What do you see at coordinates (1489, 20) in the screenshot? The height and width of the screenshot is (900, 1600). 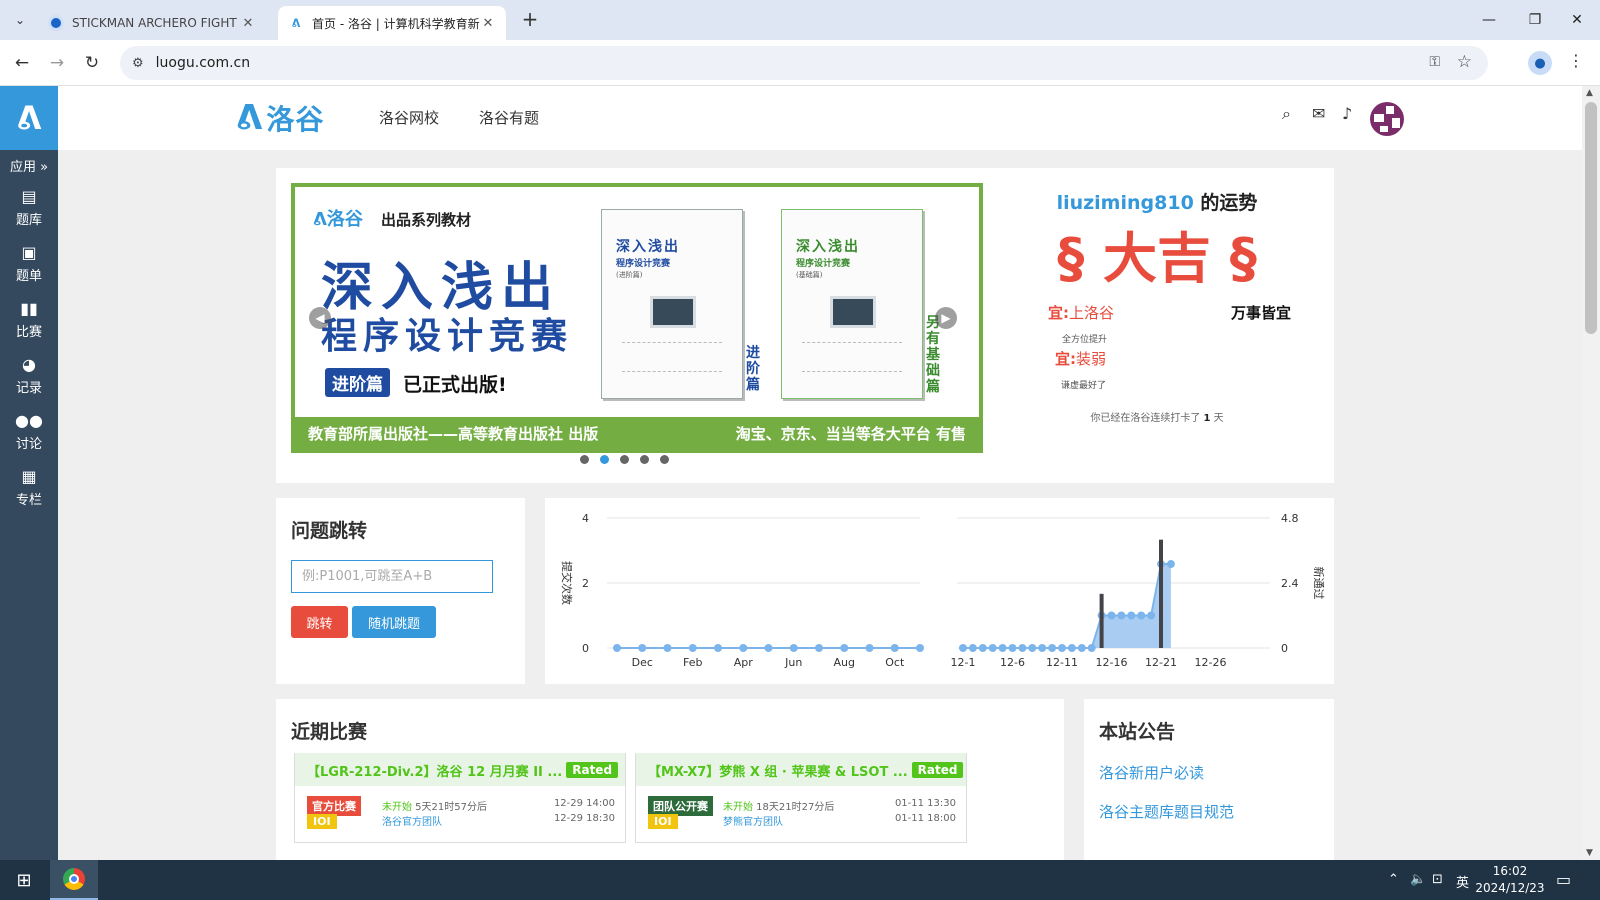 I see `minimize-button: —` at bounding box center [1489, 20].